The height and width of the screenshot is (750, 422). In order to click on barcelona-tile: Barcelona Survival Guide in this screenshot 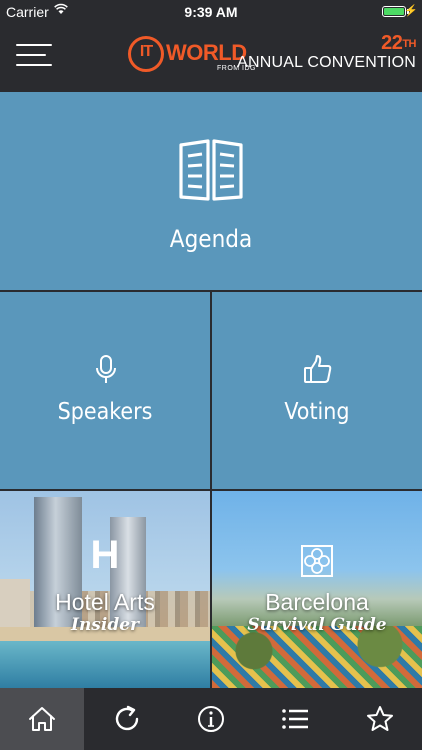, I will do `click(317, 589)`.